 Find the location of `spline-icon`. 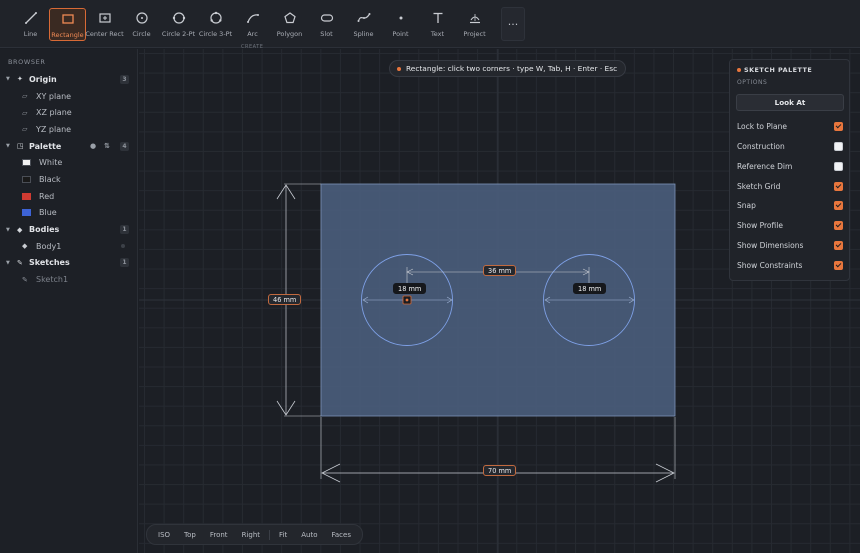

spline-icon is located at coordinates (363, 17).